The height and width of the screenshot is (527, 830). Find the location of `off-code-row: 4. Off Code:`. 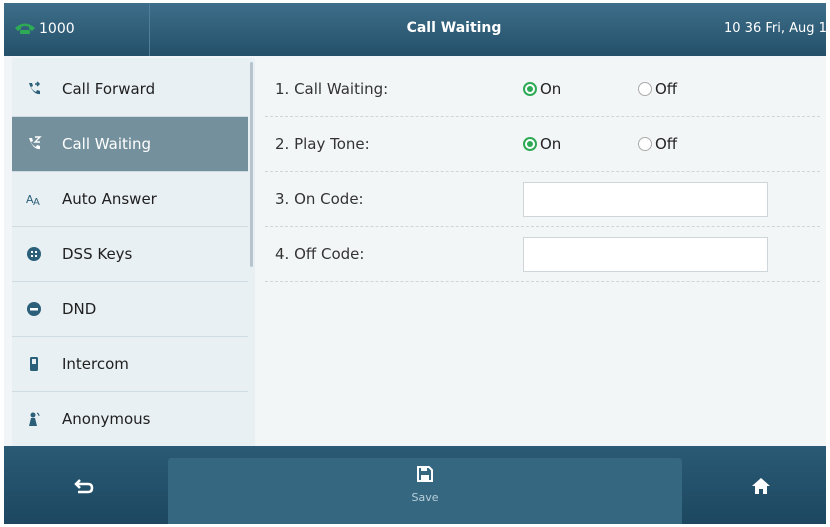

off-code-row: 4. Off Code: is located at coordinates (542, 254).